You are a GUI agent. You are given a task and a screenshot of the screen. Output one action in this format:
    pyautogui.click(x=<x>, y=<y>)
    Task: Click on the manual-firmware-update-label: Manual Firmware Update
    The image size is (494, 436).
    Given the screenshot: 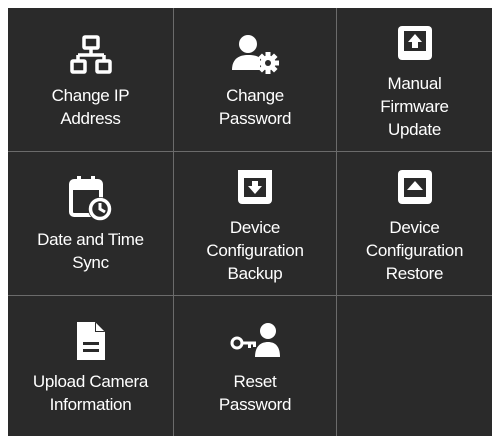 What is the action you would take?
    pyautogui.click(x=414, y=106)
    